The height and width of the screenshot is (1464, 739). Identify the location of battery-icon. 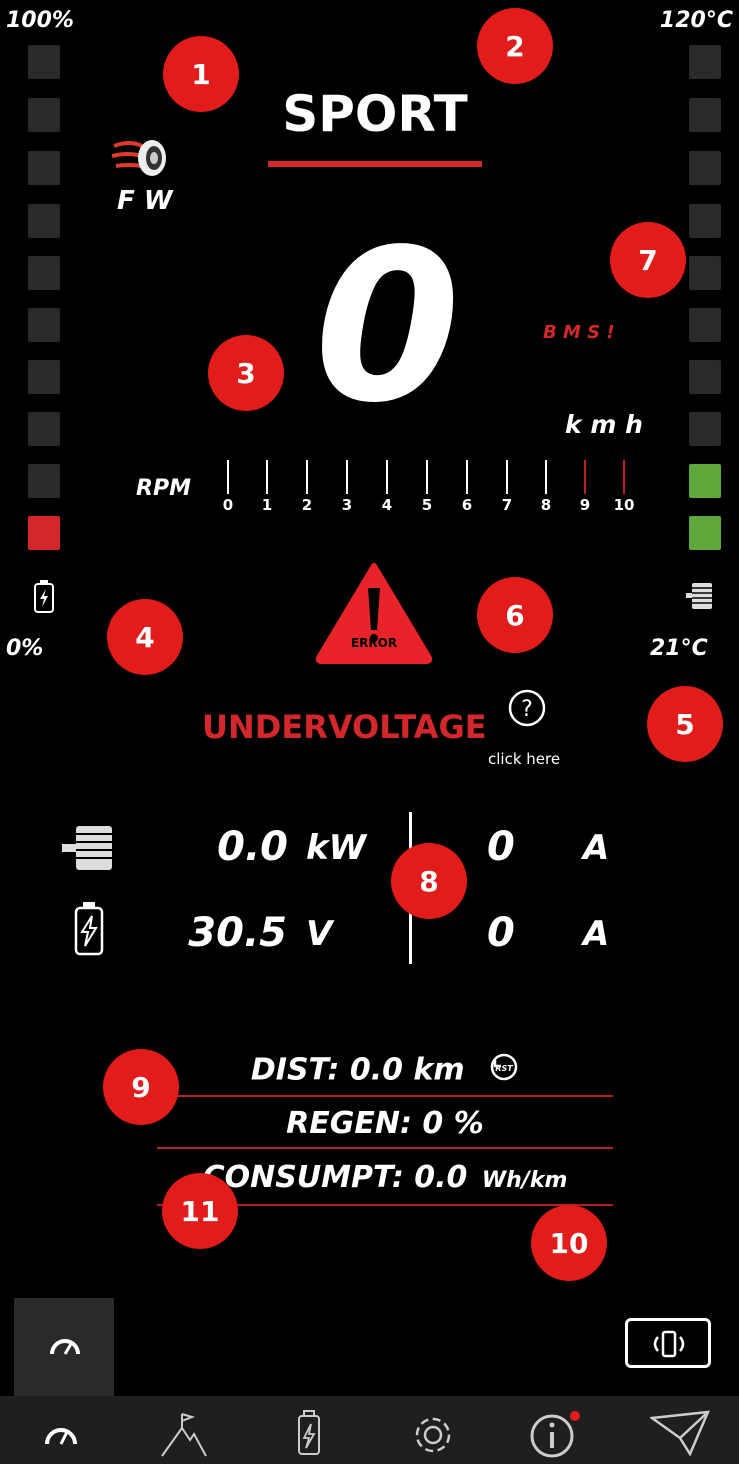
(44, 599).